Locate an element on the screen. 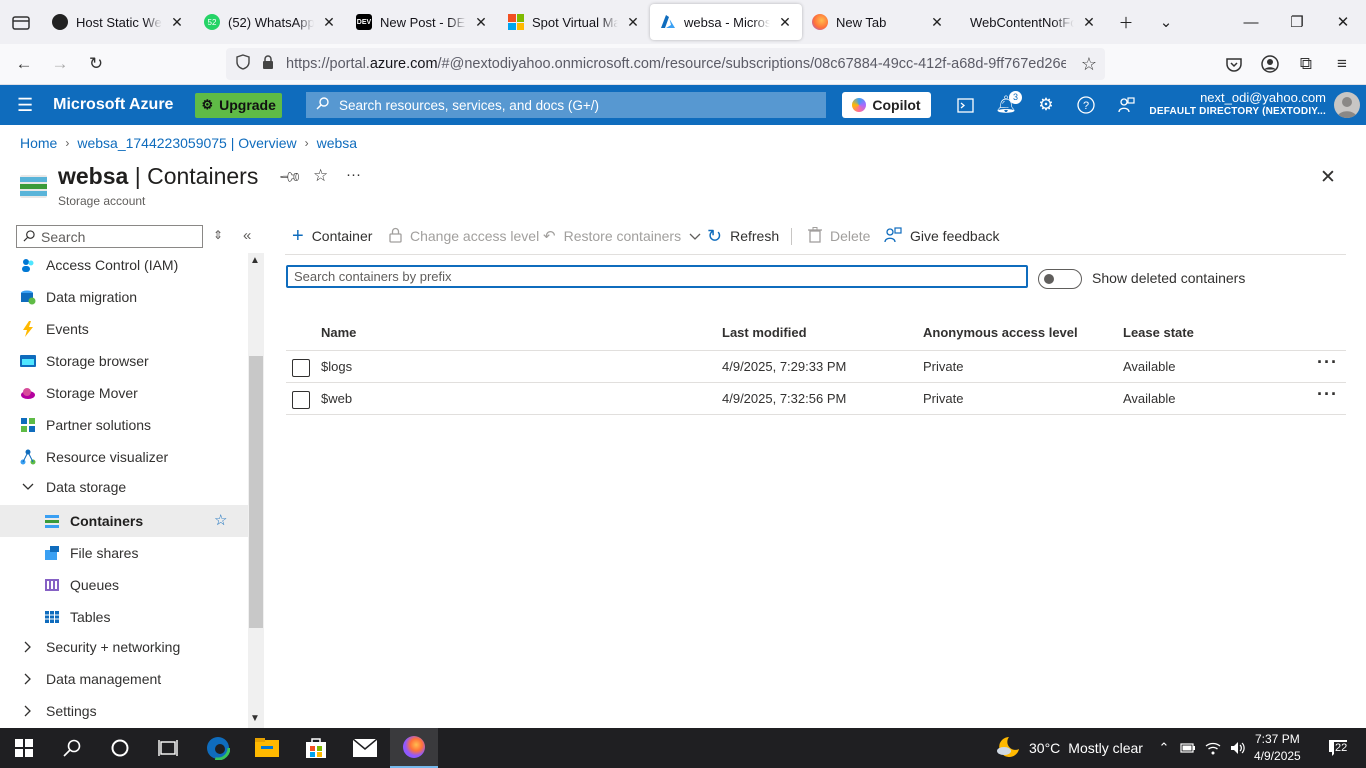 The width and height of the screenshot is (1366, 768). give-feedback-button: Give feedback is located at coordinates (942, 236).